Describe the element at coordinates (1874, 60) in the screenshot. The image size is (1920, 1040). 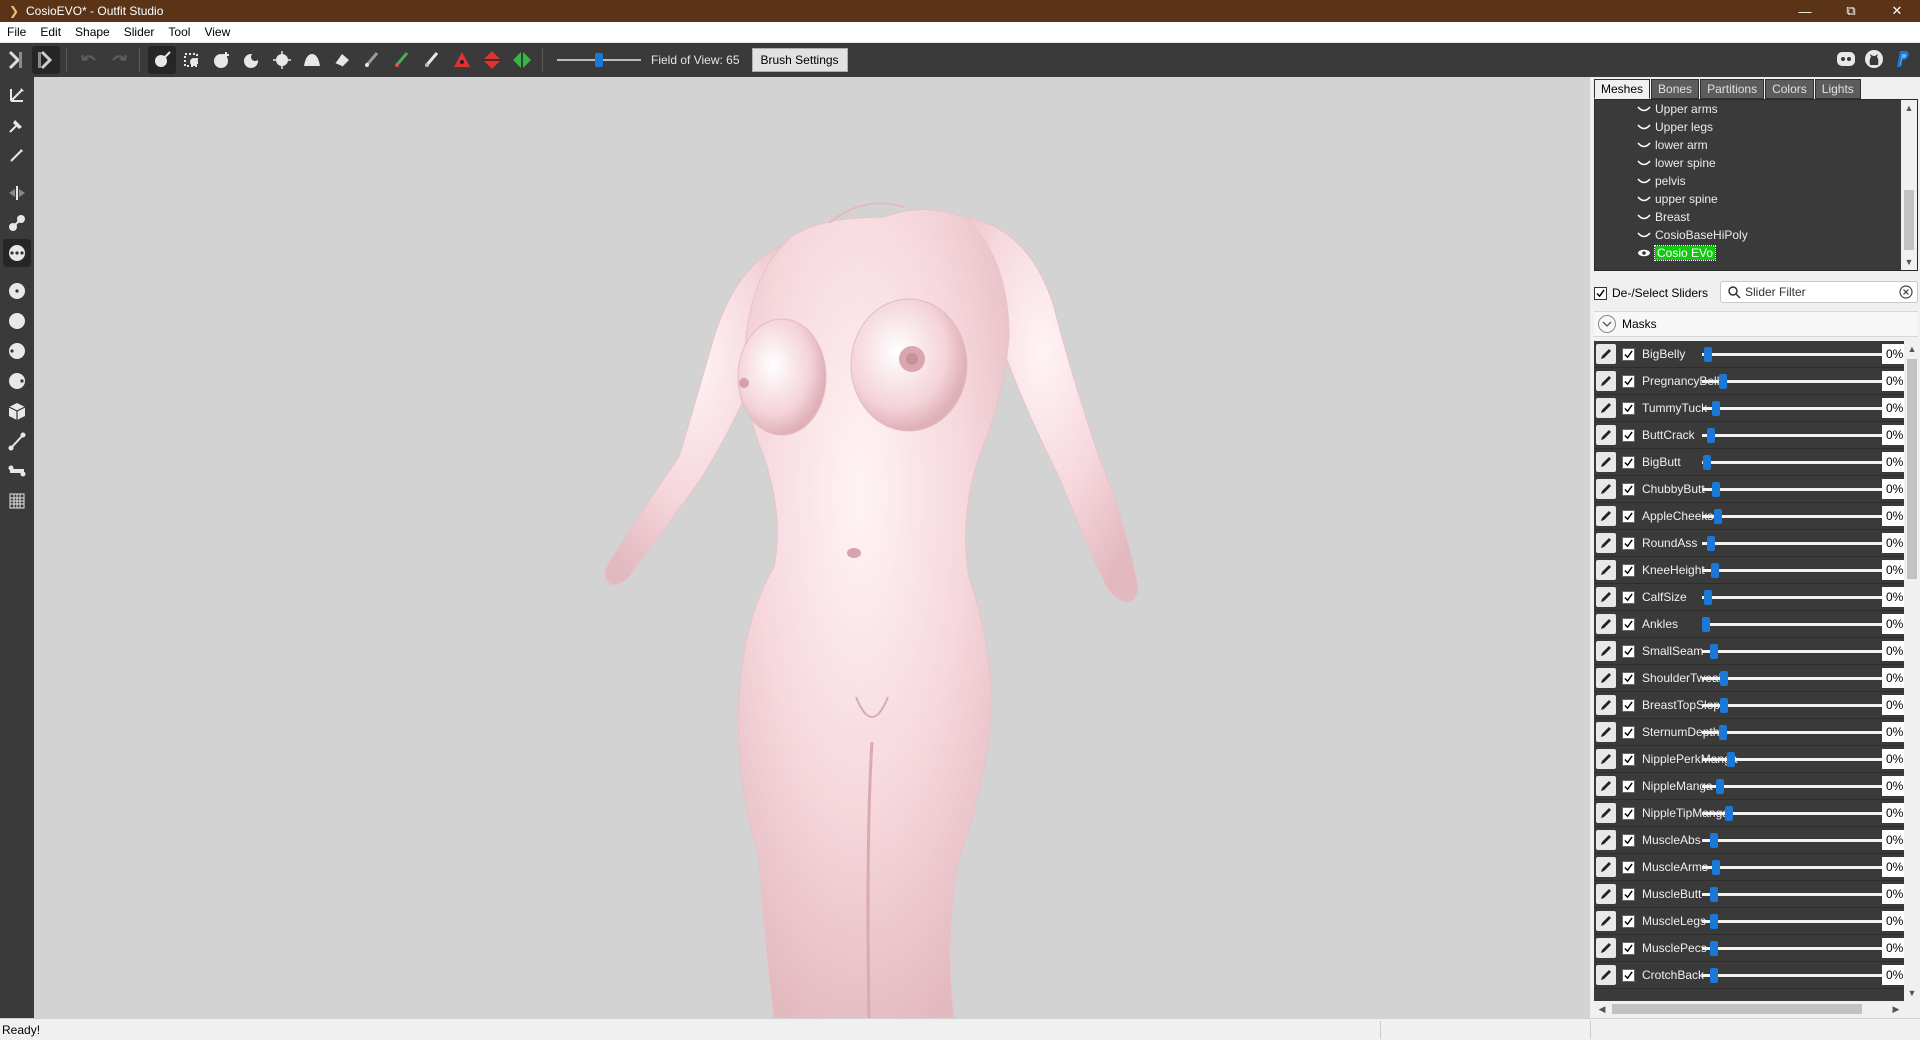
I see `github-icon` at that location.